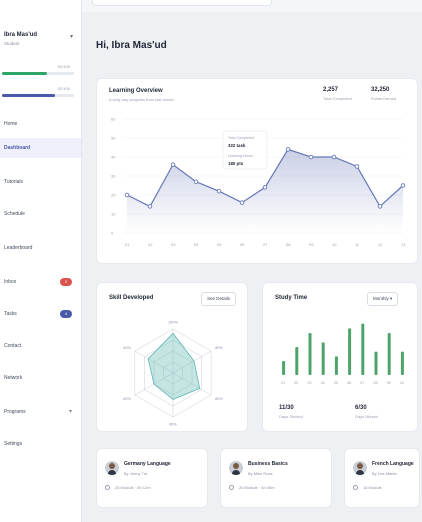  I want to click on stat-points: 32,250 Points Earned, so click(383, 94).